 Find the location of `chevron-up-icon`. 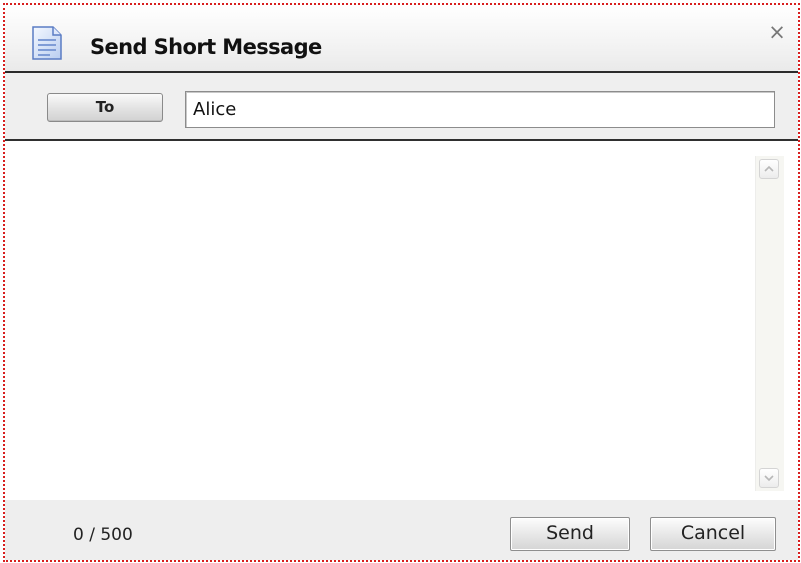

chevron-up-icon is located at coordinates (769, 169).